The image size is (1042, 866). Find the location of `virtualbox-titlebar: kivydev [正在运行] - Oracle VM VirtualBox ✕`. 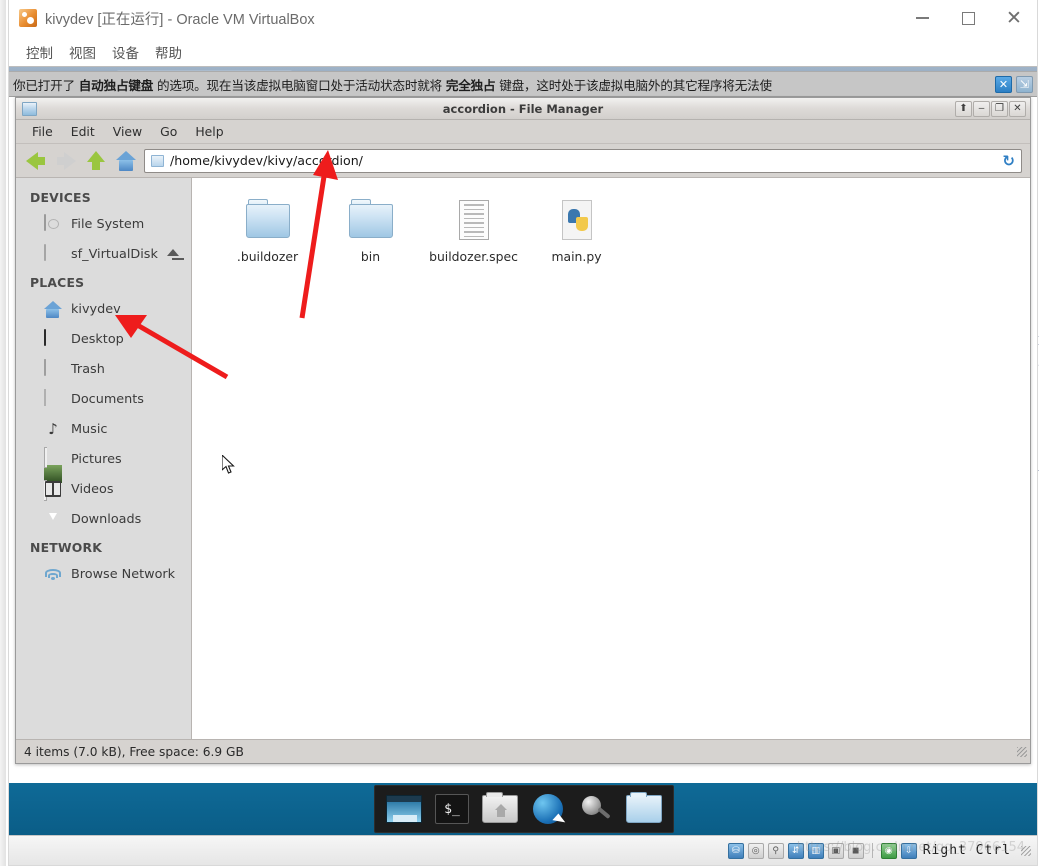

virtualbox-titlebar: kivydev [正在运行] - Oracle VM VirtualBox ✕ is located at coordinates (523, 18).